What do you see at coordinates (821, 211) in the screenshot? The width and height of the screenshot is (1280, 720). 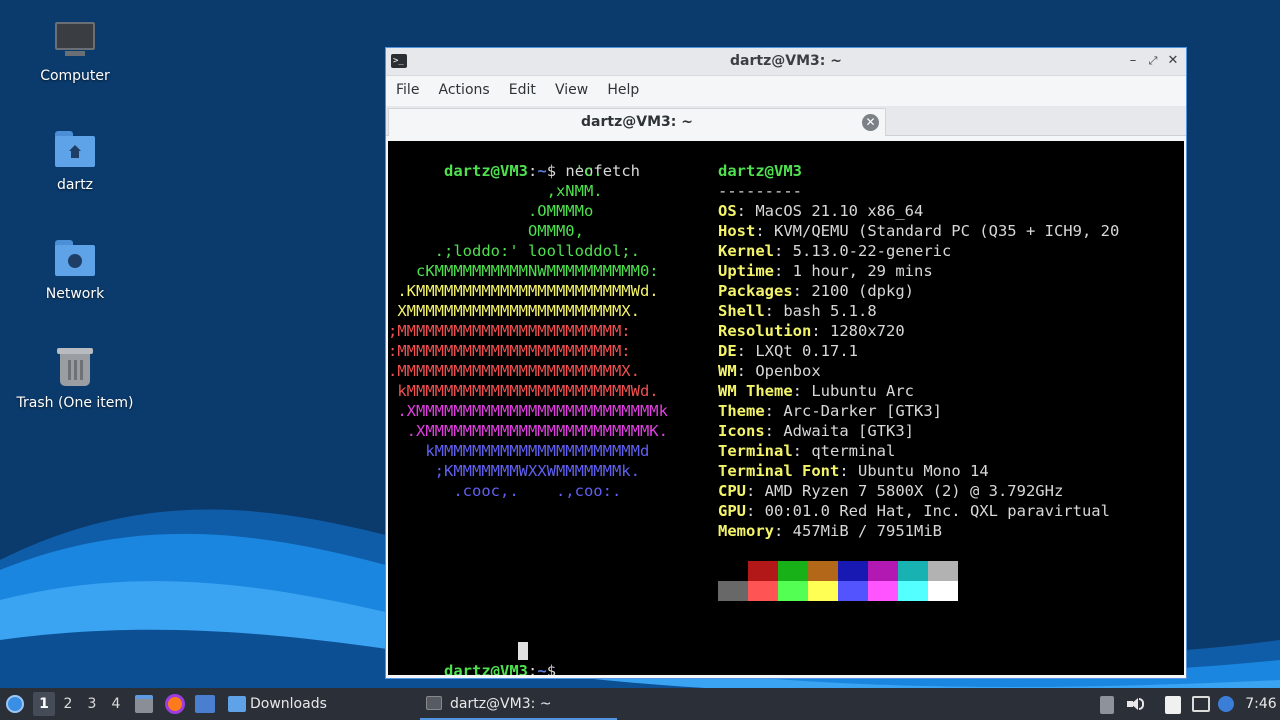 I see `info-row: OS: MacOS 21.10 x86_64` at bounding box center [821, 211].